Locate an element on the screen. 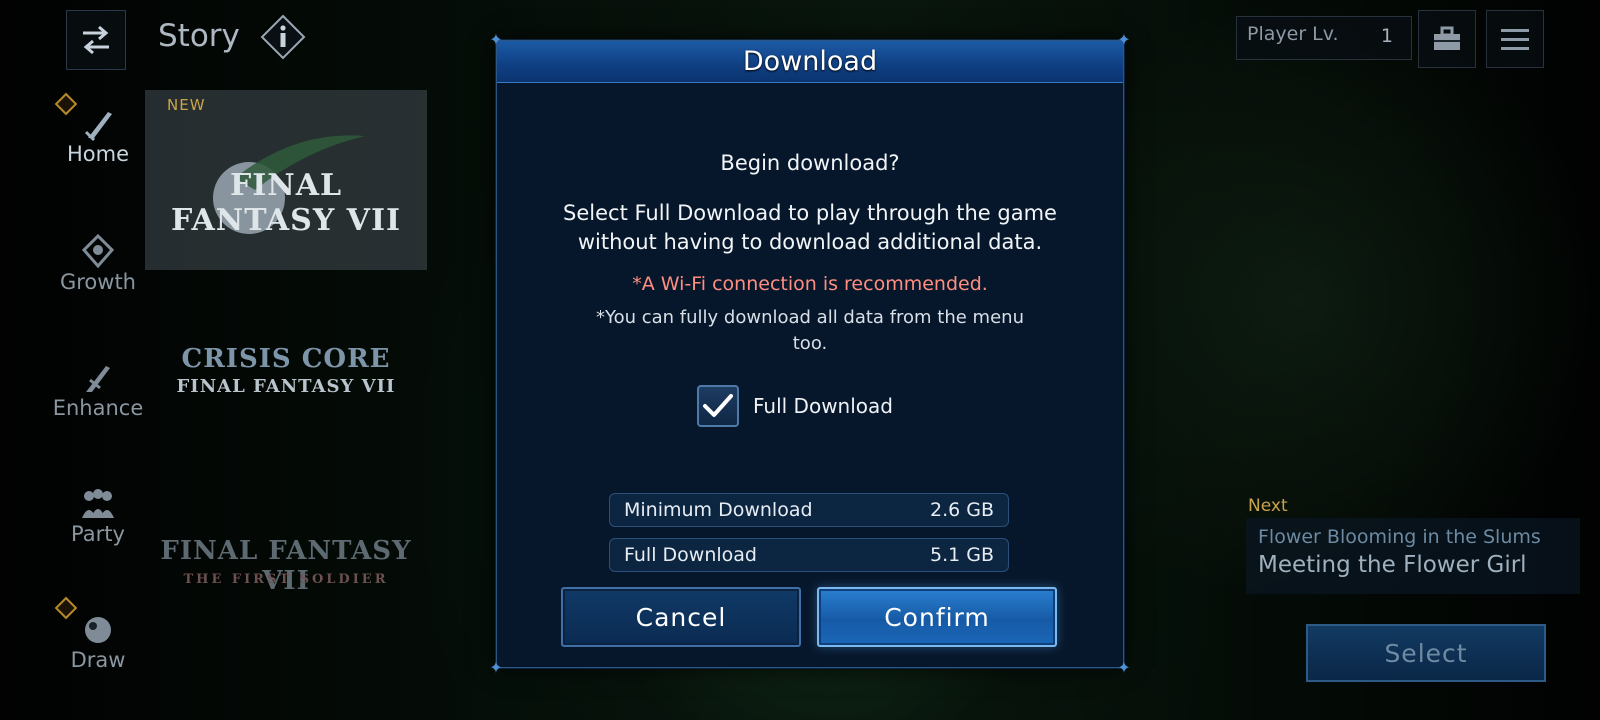  hamburger-menu-icon is located at coordinates (1515, 39).